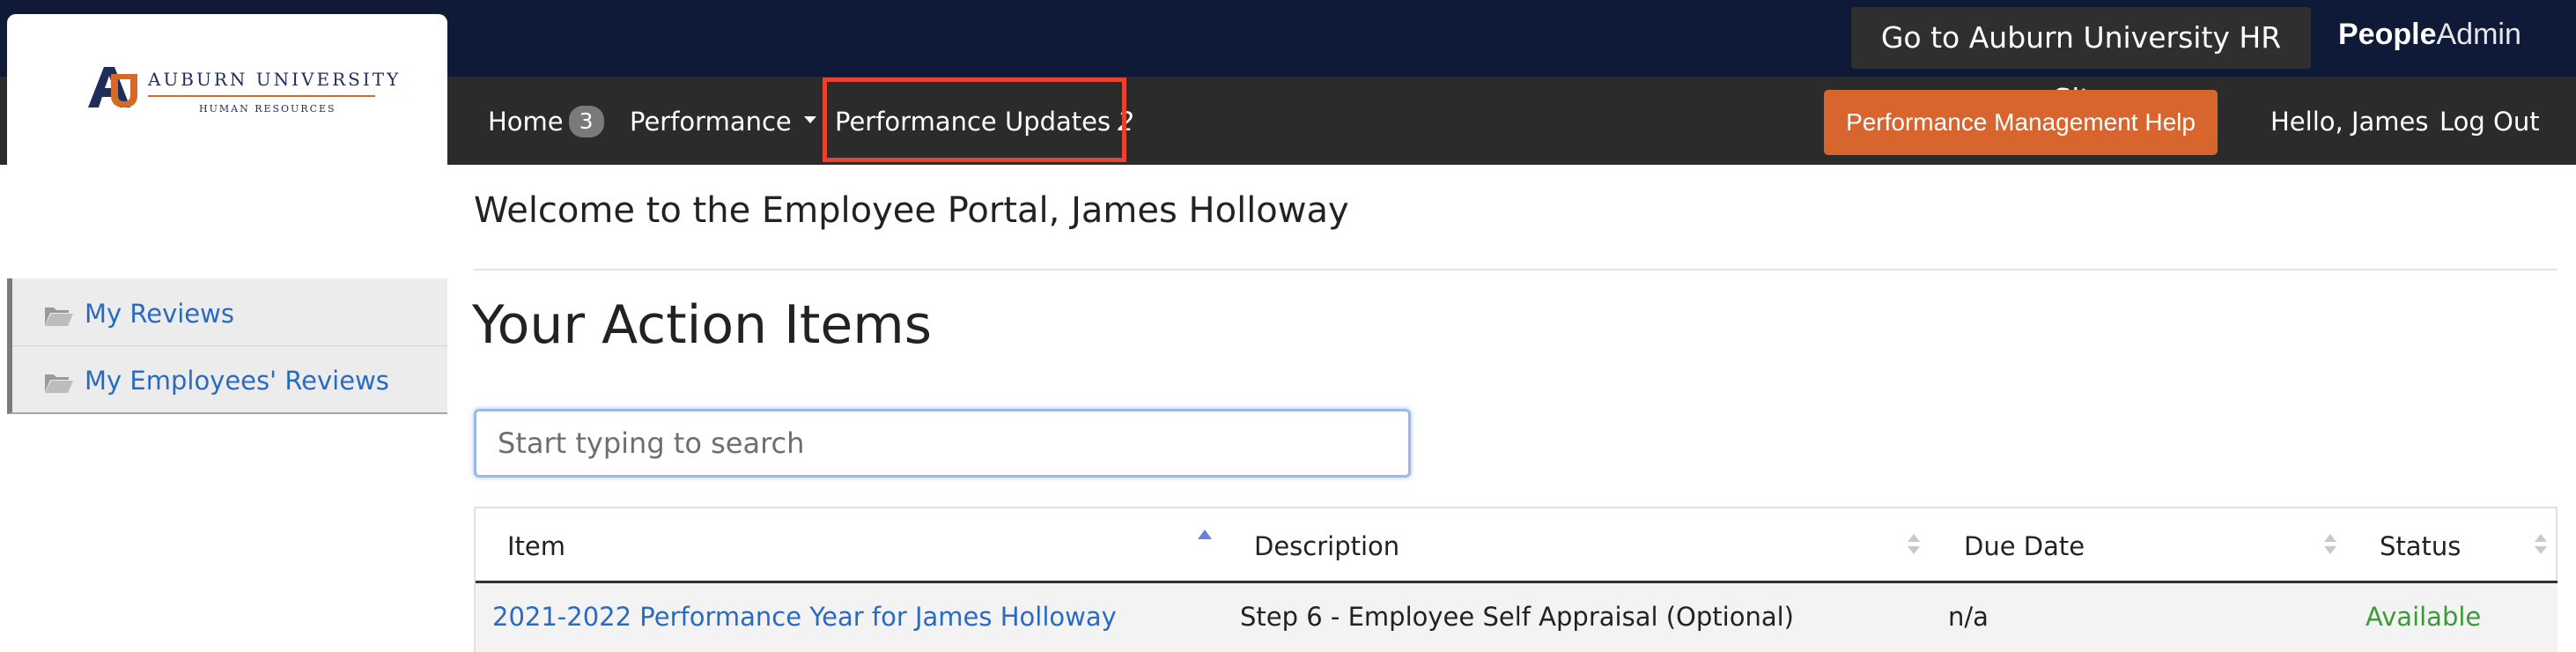  What do you see at coordinates (267, 109) in the screenshot?
I see `logo-department: HUMAN RESOURCES` at bounding box center [267, 109].